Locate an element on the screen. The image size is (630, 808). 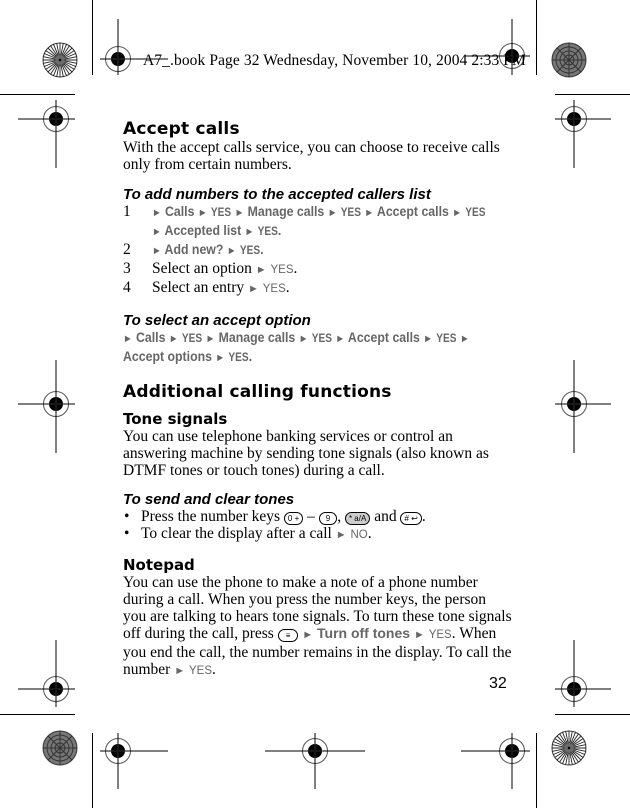
menu-key-icon: ≡ is located at coordinates (288, 635).